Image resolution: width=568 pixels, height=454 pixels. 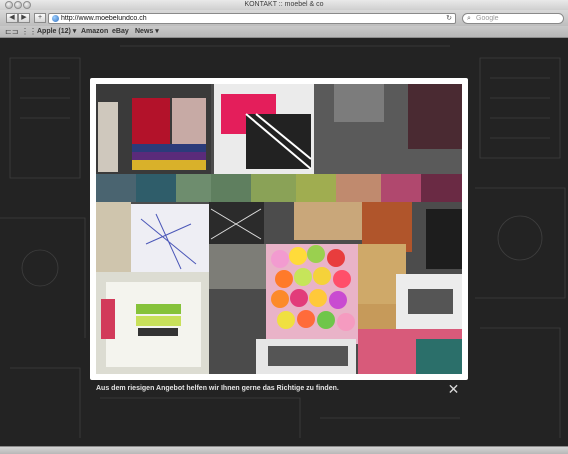 I want to click on bookmark-apple: Apple (12) ▾, so click(x=56, y=31).